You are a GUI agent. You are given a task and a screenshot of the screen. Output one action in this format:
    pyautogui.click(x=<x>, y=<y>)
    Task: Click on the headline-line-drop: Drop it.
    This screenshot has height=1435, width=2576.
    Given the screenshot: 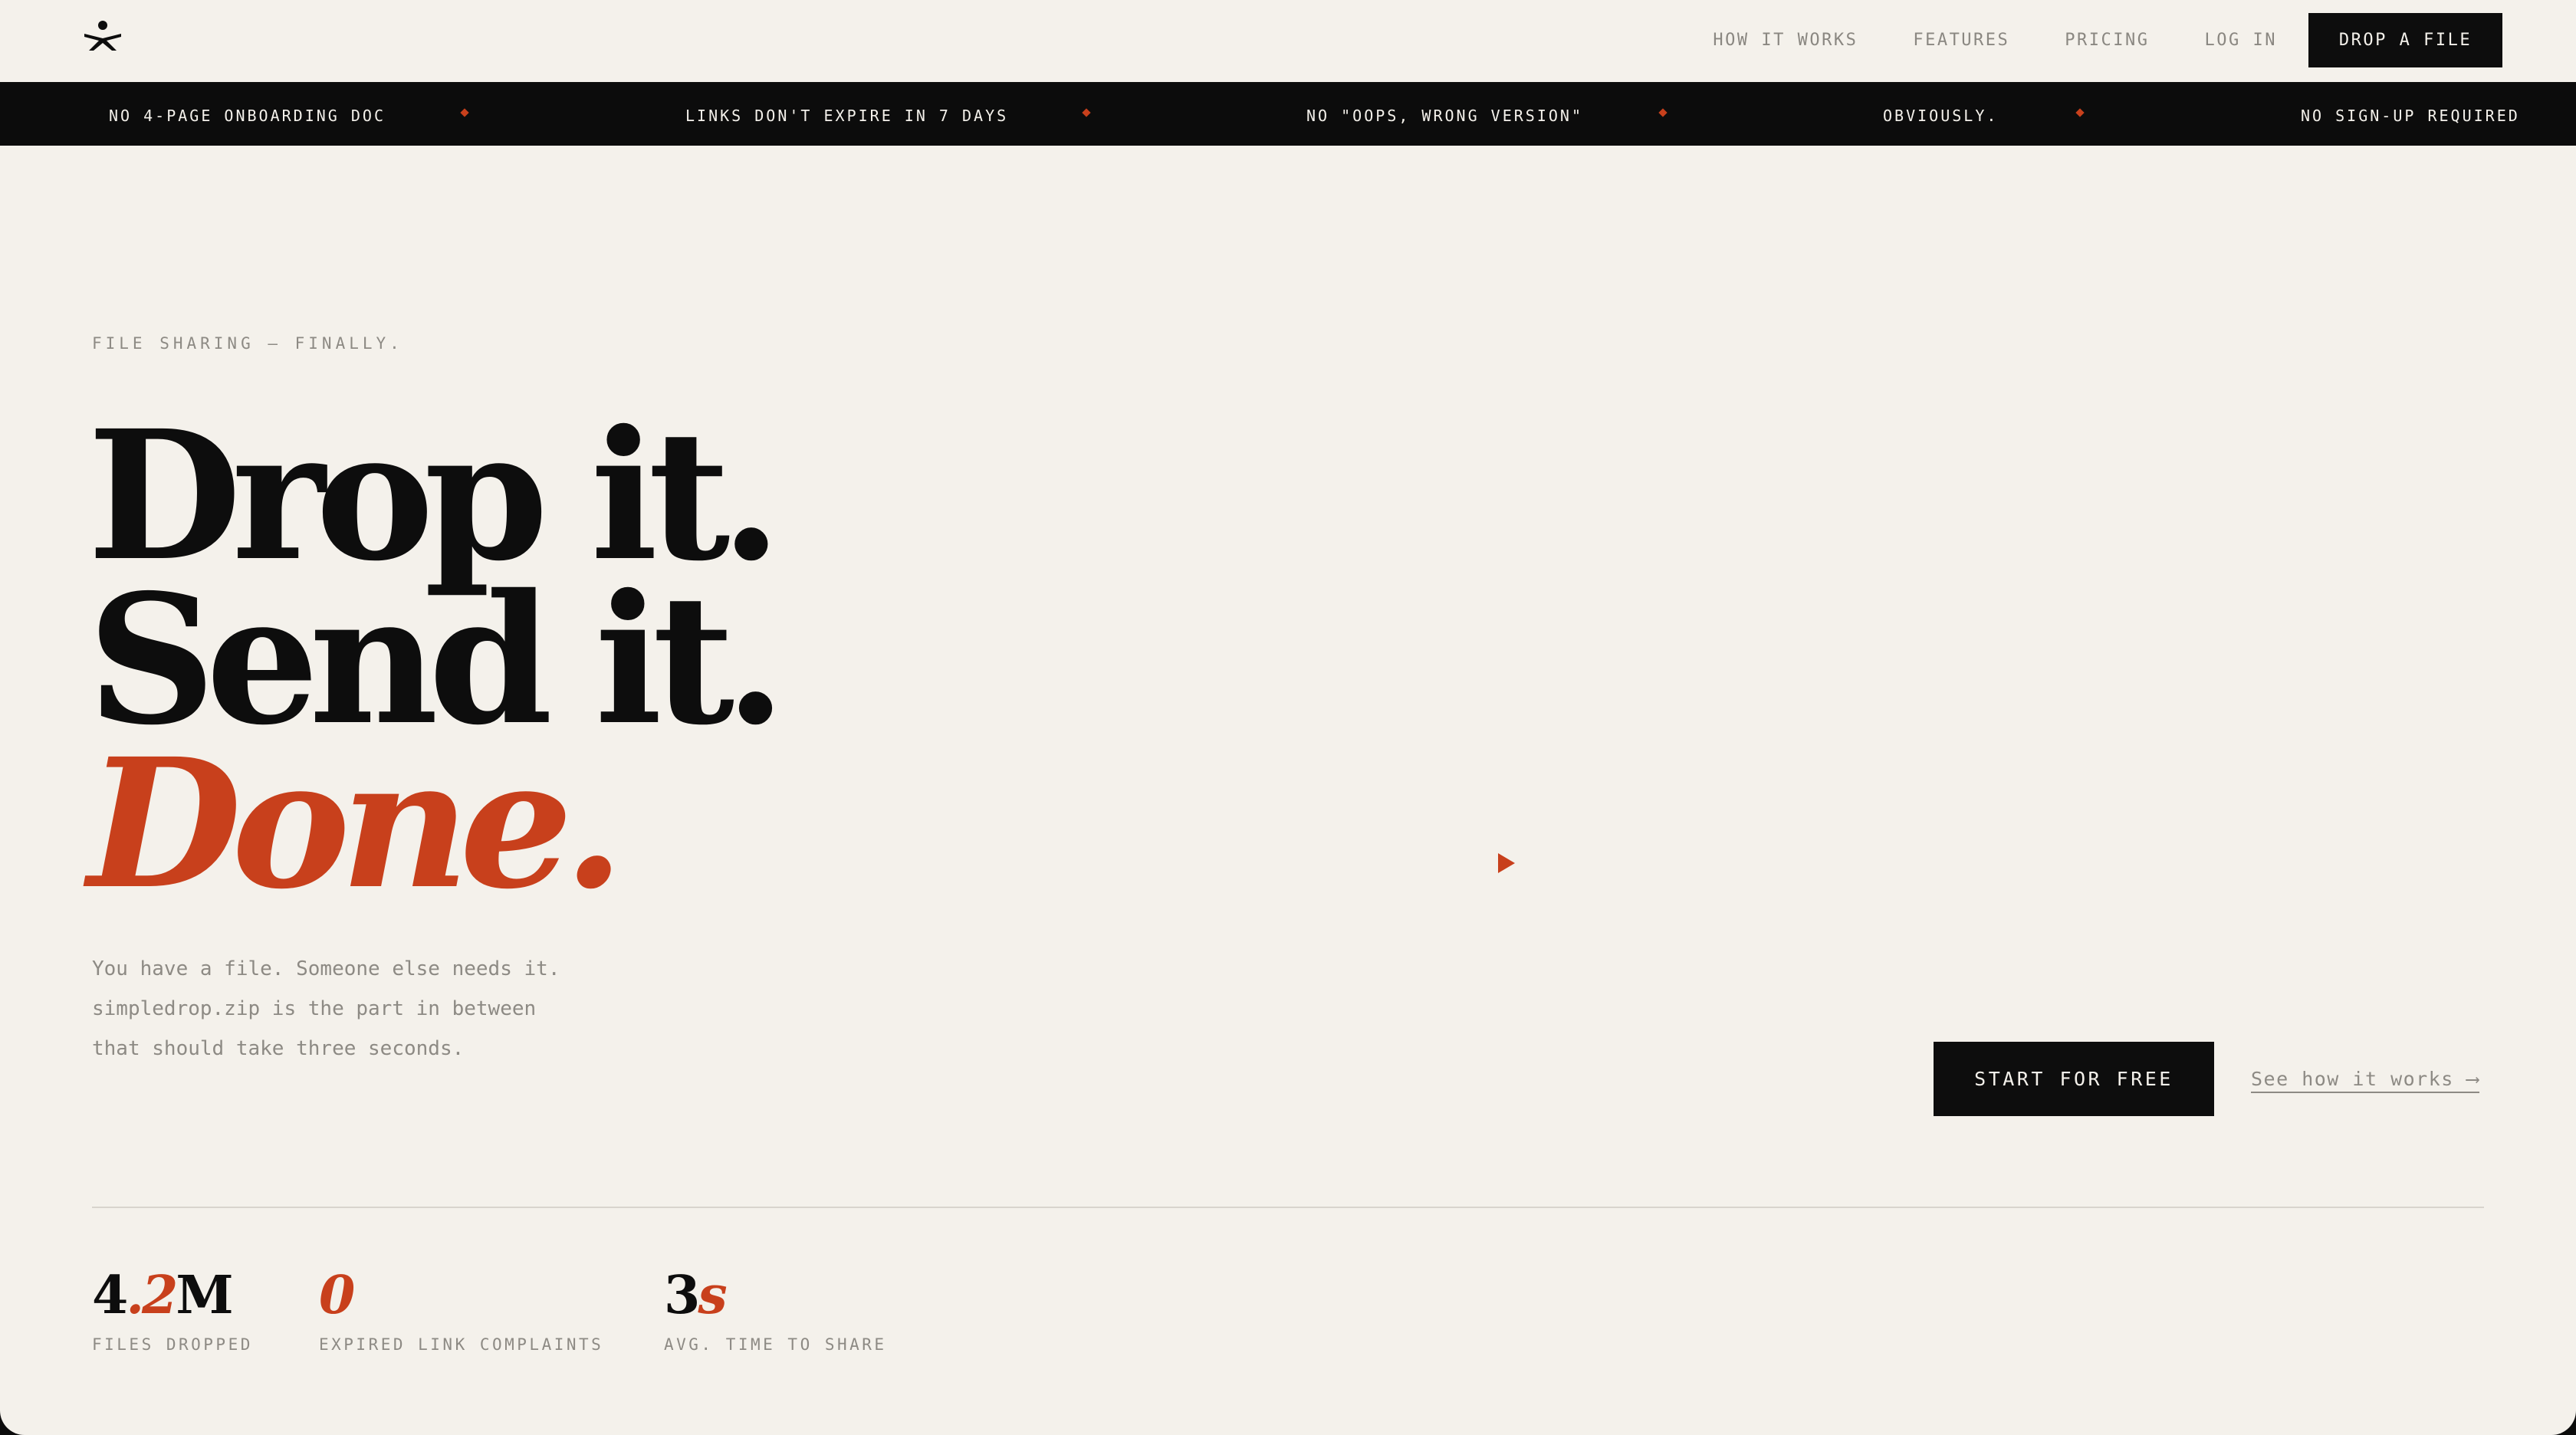 What is the action you would take?
    pyautogui.click(x=435, y=496)
    